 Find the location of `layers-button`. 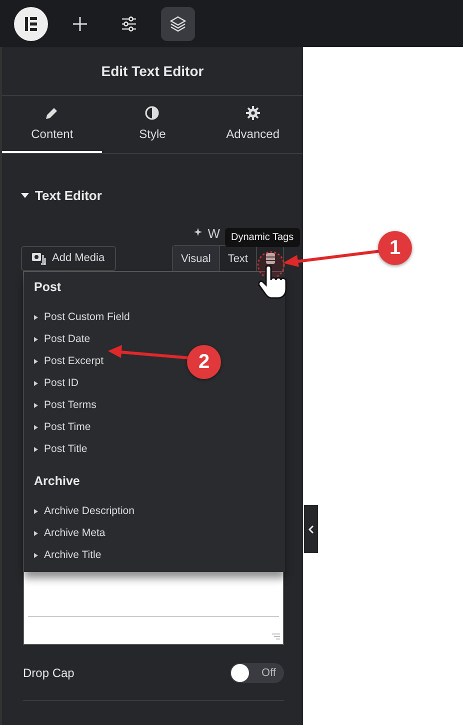

layers-button is located at coordinates (178, 23).